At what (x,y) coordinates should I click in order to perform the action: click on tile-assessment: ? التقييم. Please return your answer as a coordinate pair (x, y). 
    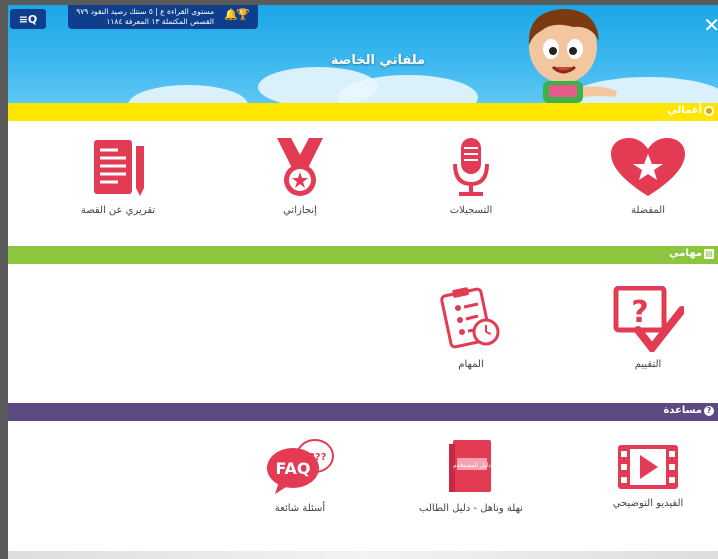
    Looking at the image, I should click on (648, 329).